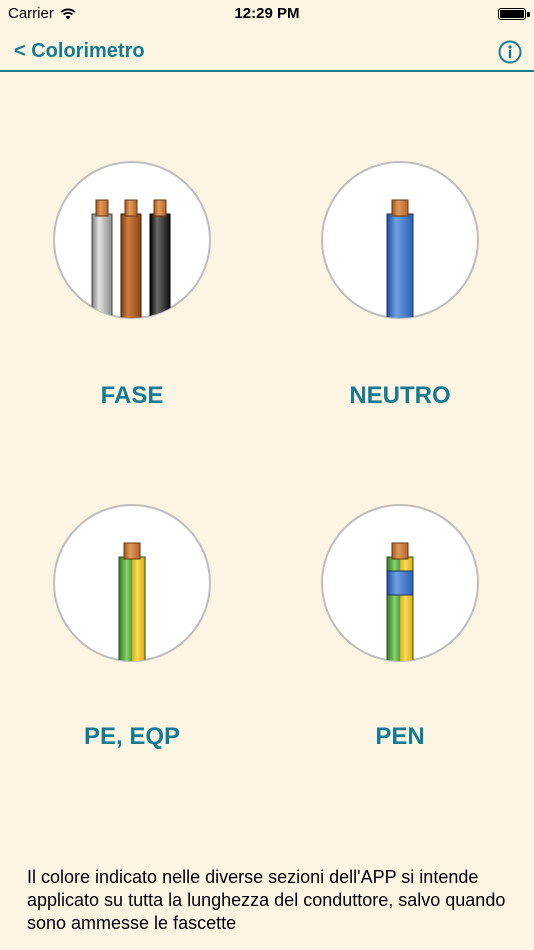 The width and height of the screenshot is (534, 950). I want to click on pe-eqp-cable-icon, so click(132, 583).